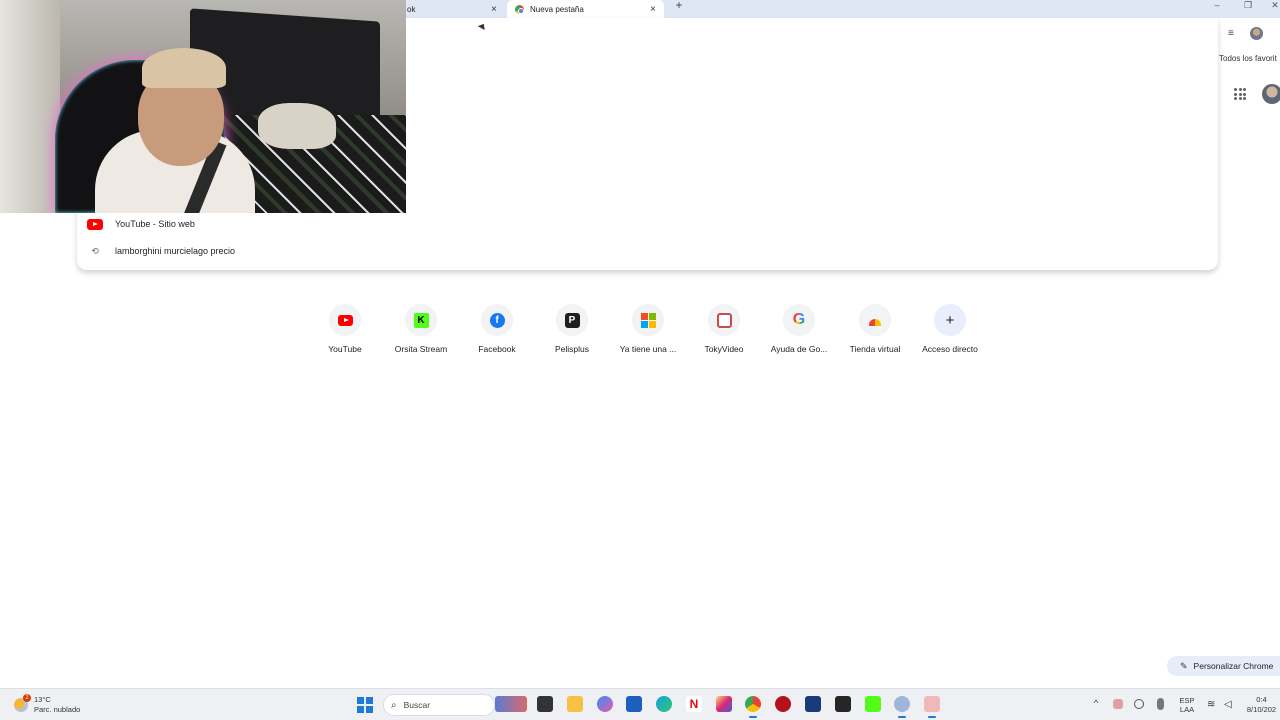 Image resolution: width=1280 pixels, height=720 pixels. I want to click on tab-title: Nueva pestaña, so click(557, 9).